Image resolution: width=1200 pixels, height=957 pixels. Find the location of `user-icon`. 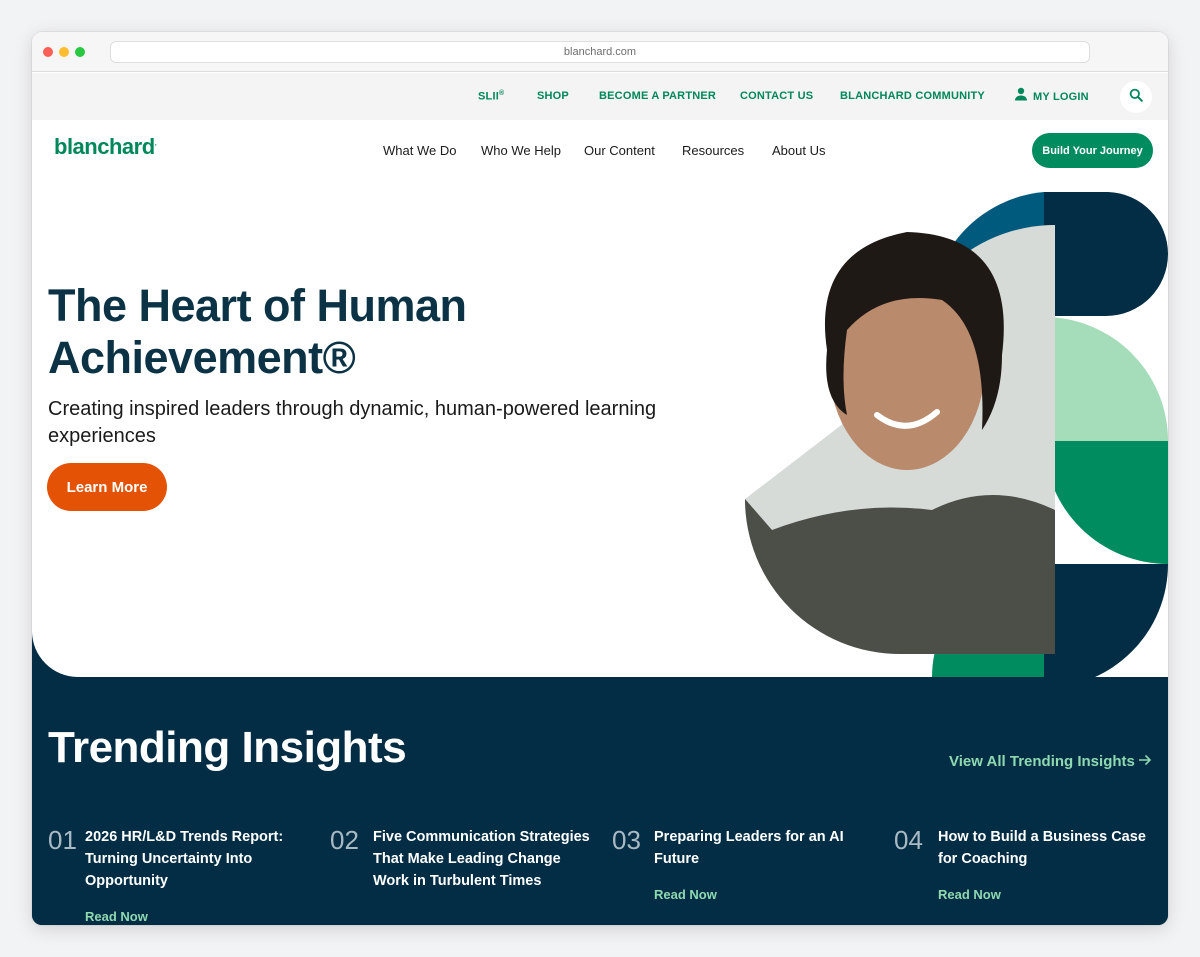

user-icon is located at coordinates (1021, 96).